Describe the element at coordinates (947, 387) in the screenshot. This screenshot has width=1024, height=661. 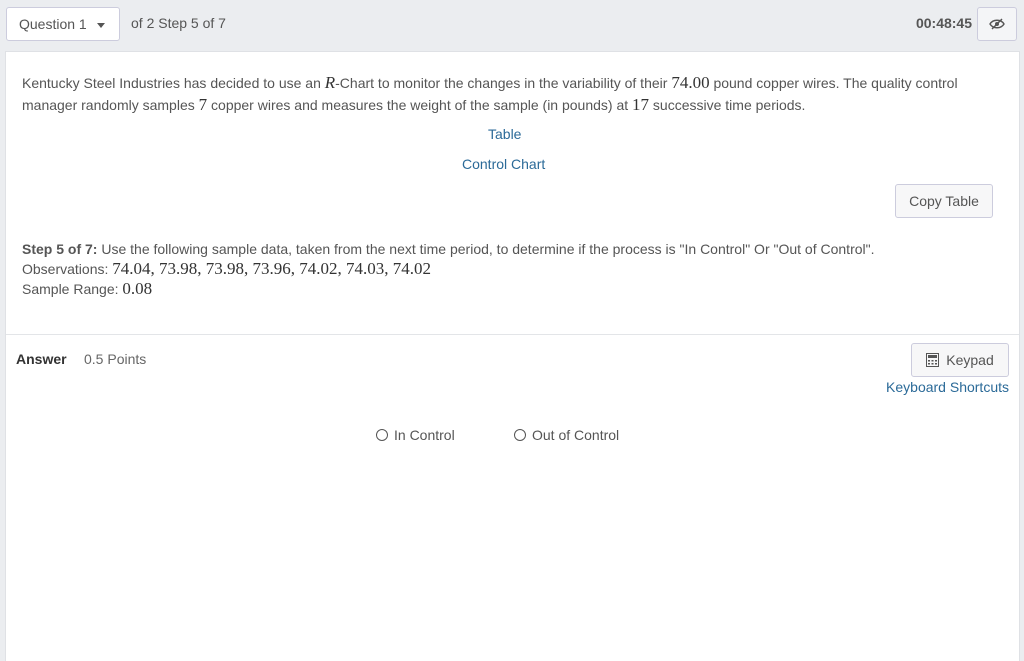
I see `keyboard-shortcuts-link: Keyboard Shortcuts` at that location.